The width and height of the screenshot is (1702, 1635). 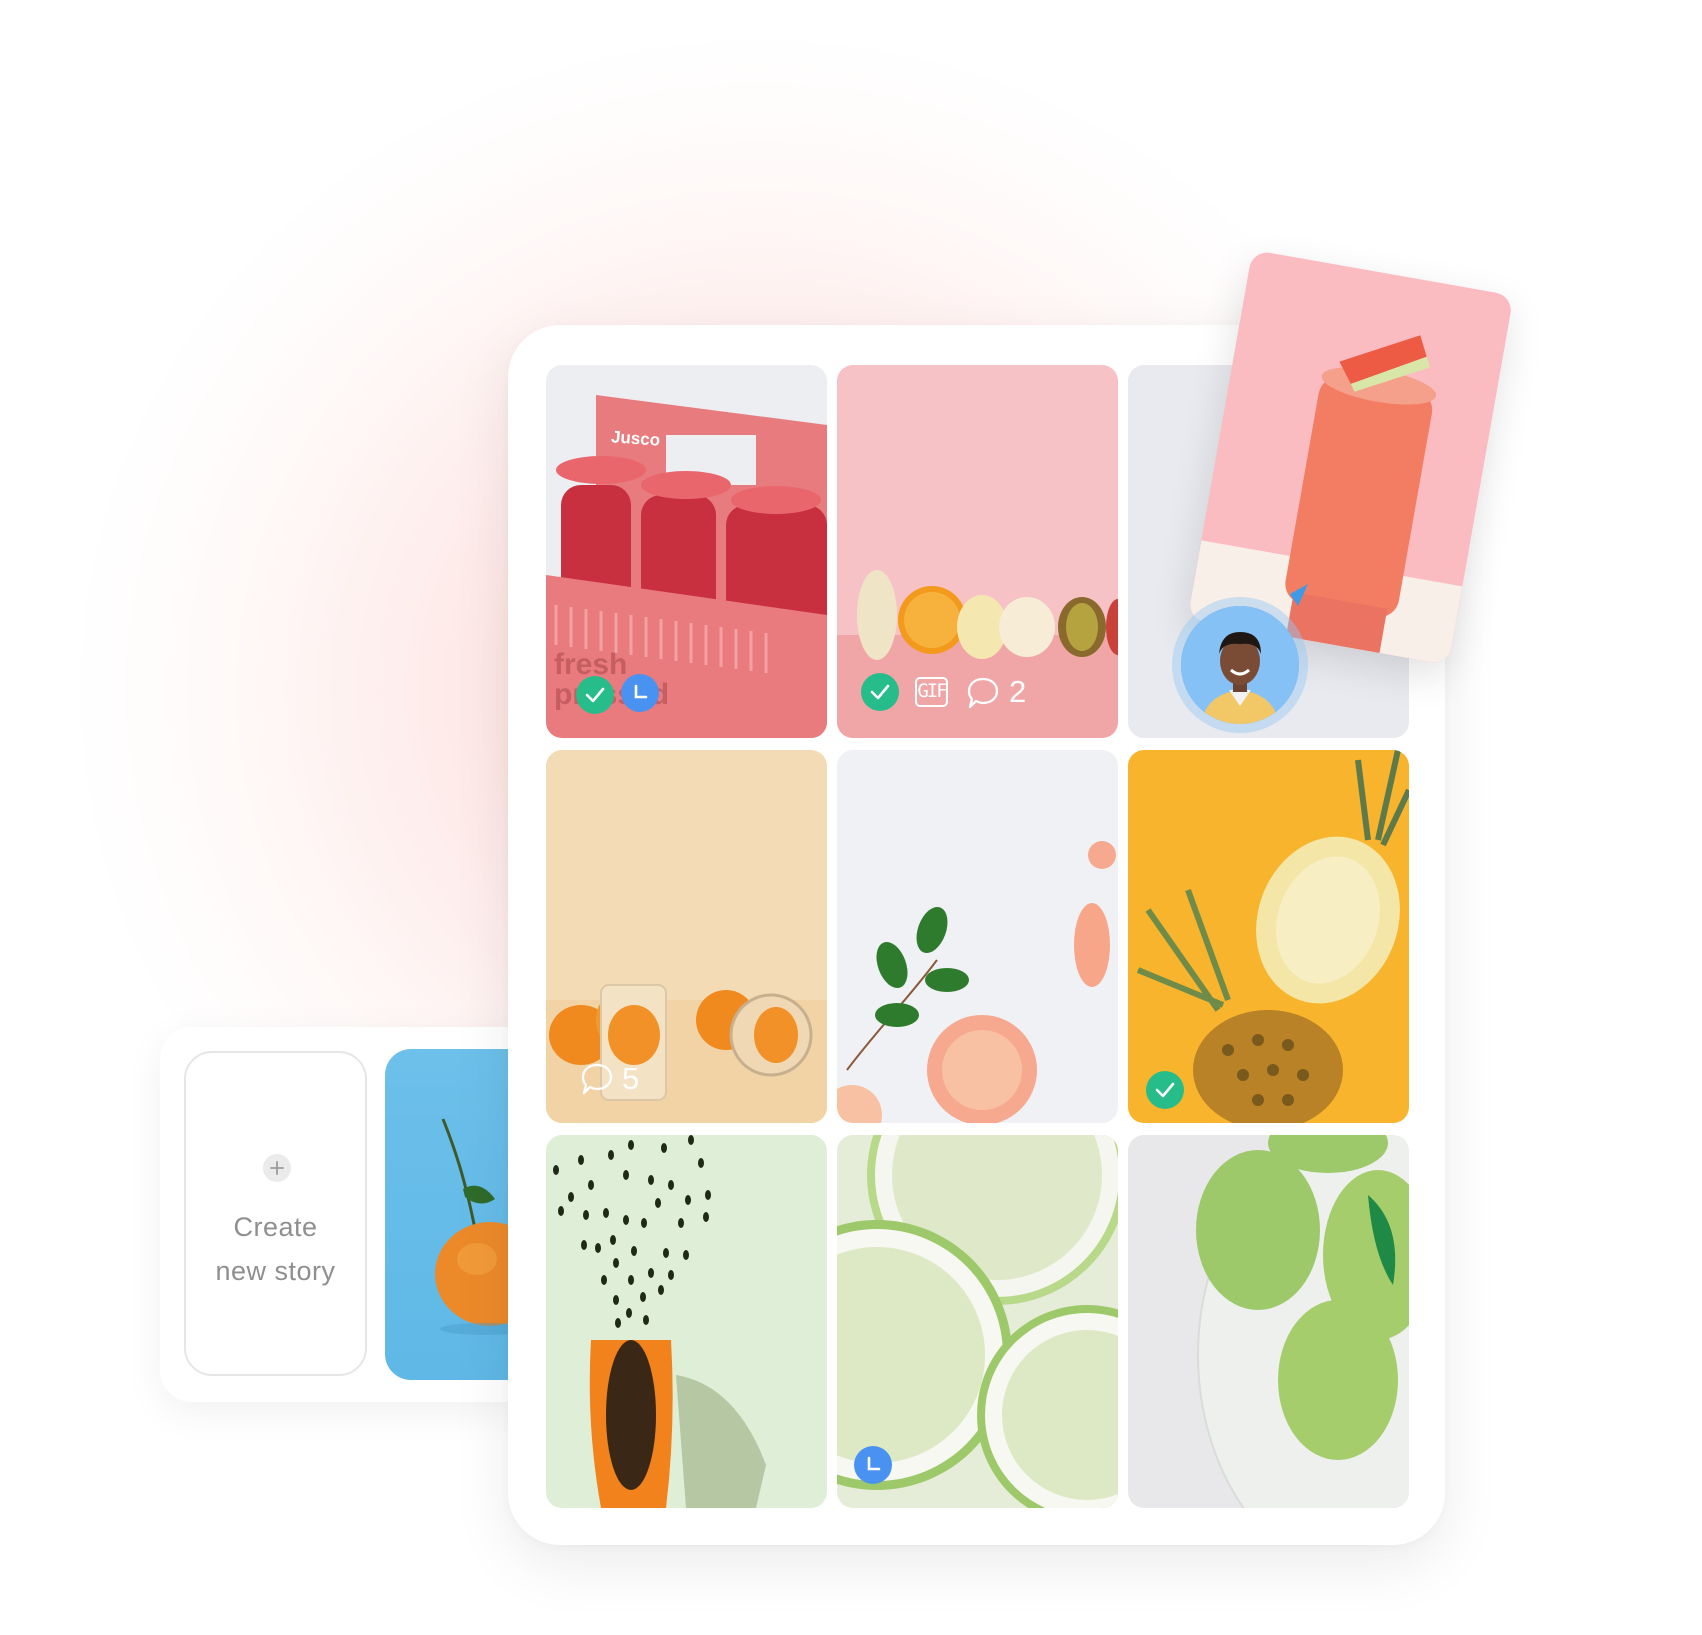 I want to click on grid-tile-grapefruit-drink, so click(x=977, y=936).